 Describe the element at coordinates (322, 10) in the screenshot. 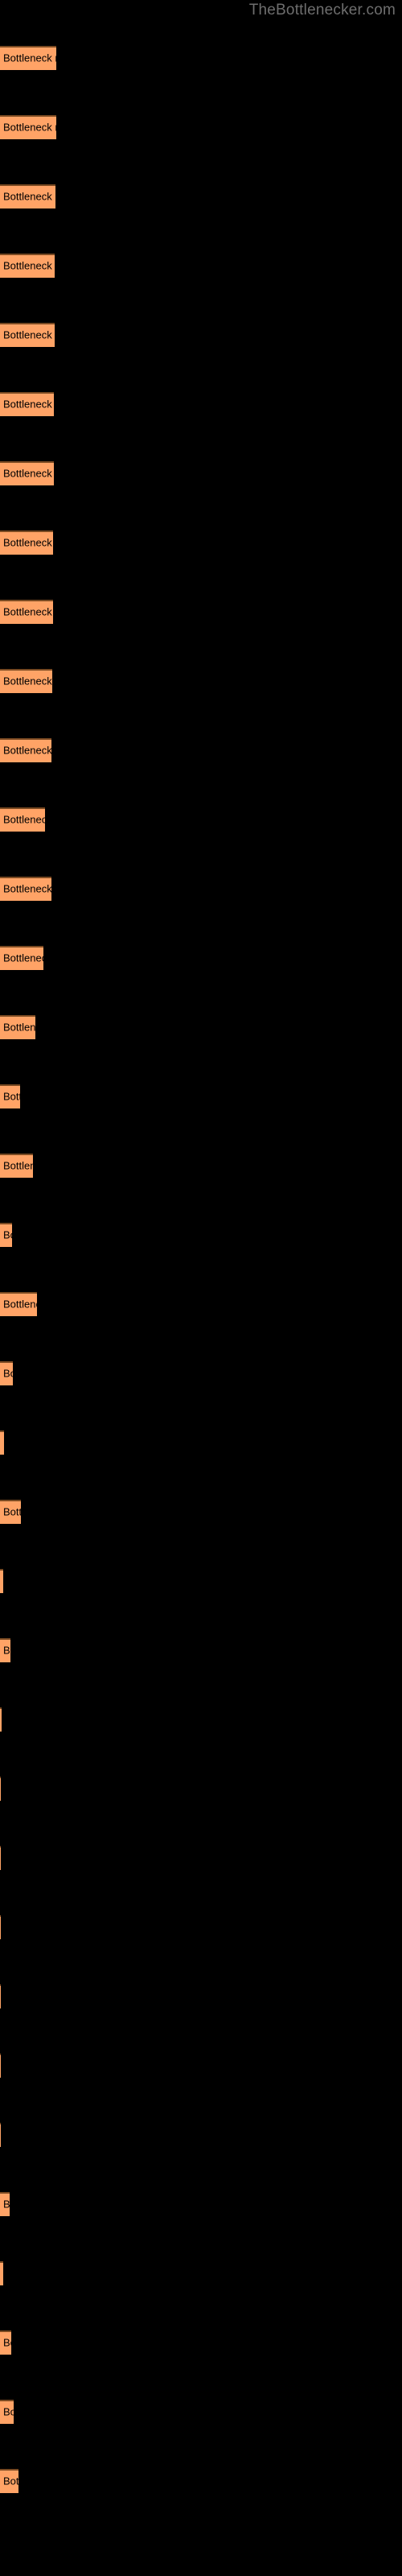

I see `page-title: TheBottlenecker.com` at that location.